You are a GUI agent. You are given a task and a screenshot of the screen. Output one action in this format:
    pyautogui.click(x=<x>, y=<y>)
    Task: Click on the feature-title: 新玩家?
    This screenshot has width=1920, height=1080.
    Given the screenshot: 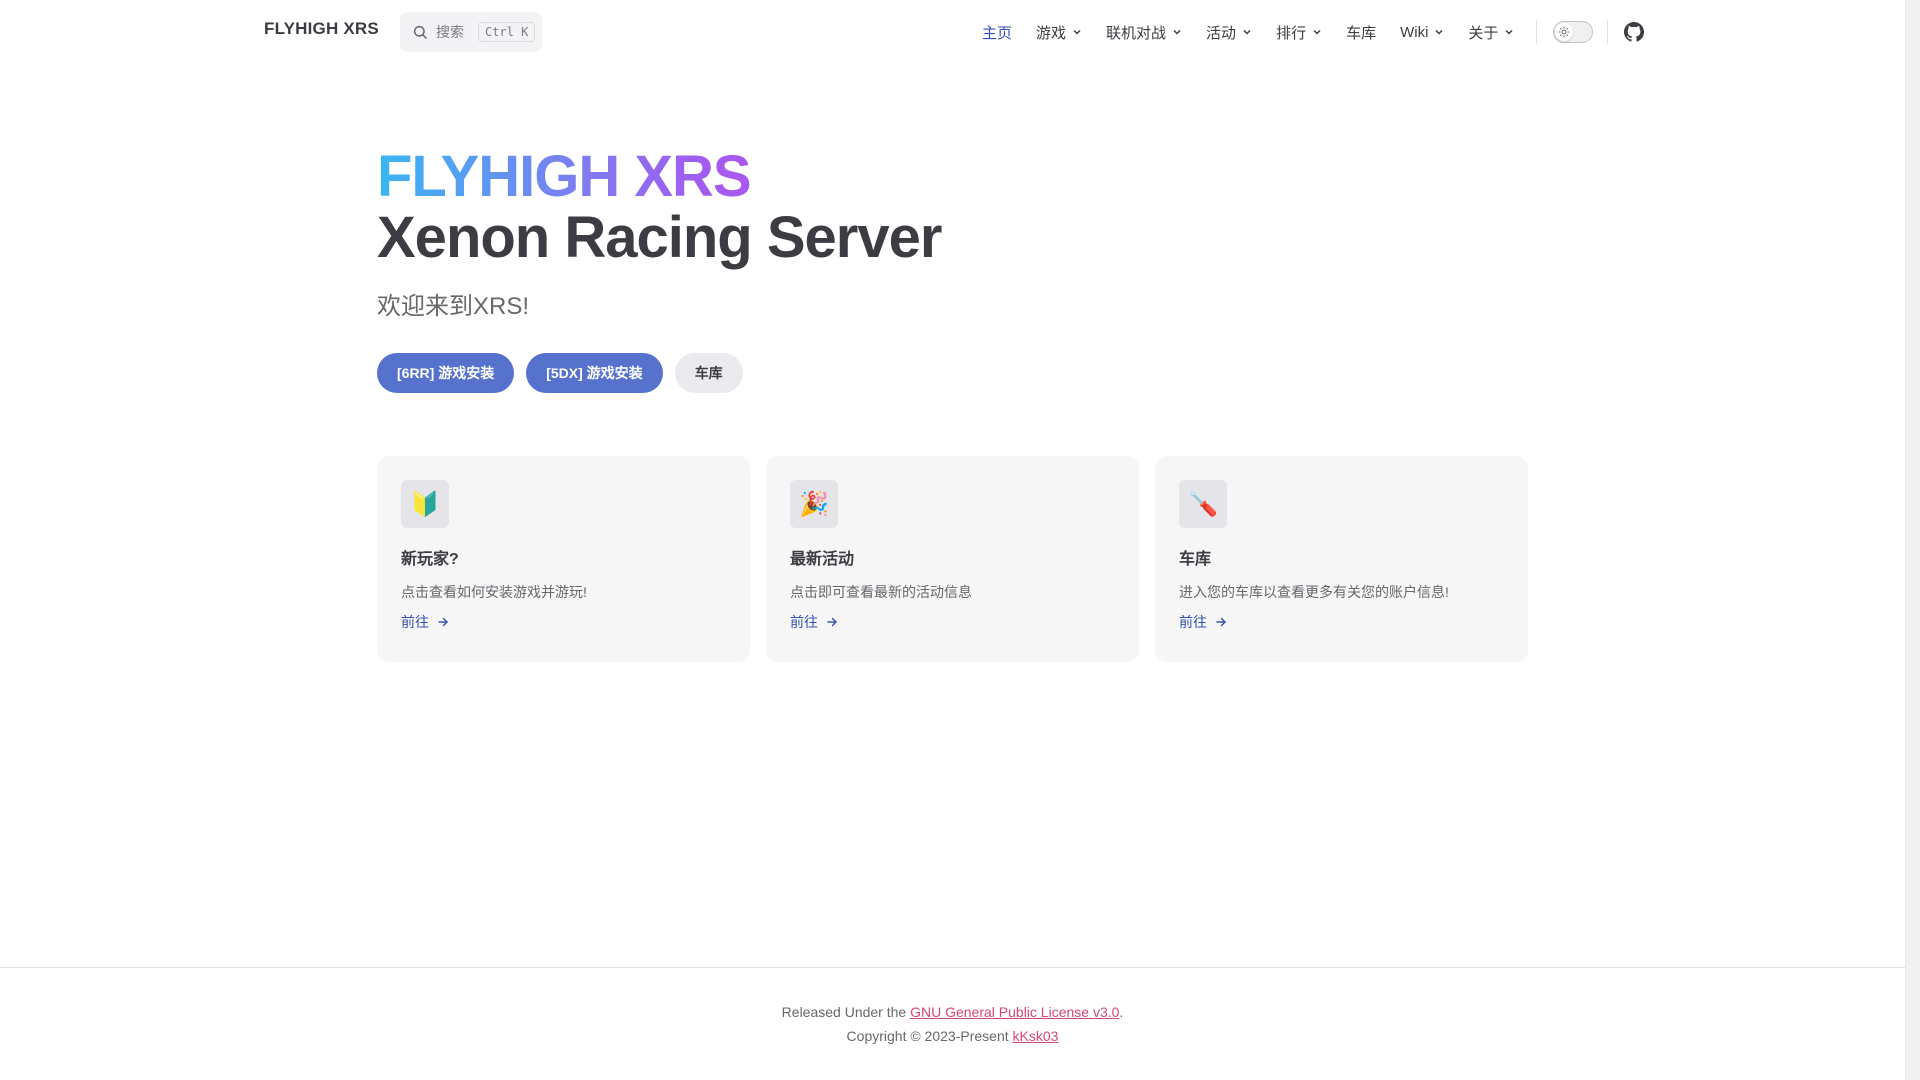 What is the action you would take?
    pyautogui.click(x=430, y=559)
    